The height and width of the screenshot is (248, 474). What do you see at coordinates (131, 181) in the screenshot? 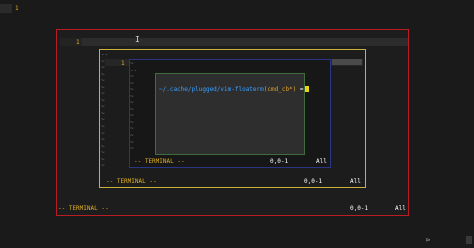
I see `middle-mode-label: -- TERMINAL --` at bounding box center [131, 181].